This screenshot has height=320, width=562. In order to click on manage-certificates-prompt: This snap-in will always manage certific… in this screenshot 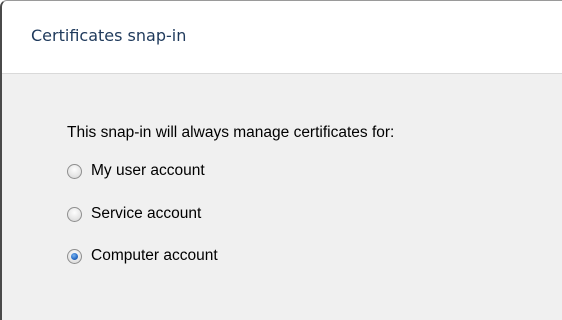, I will do `click(231, 132)`.